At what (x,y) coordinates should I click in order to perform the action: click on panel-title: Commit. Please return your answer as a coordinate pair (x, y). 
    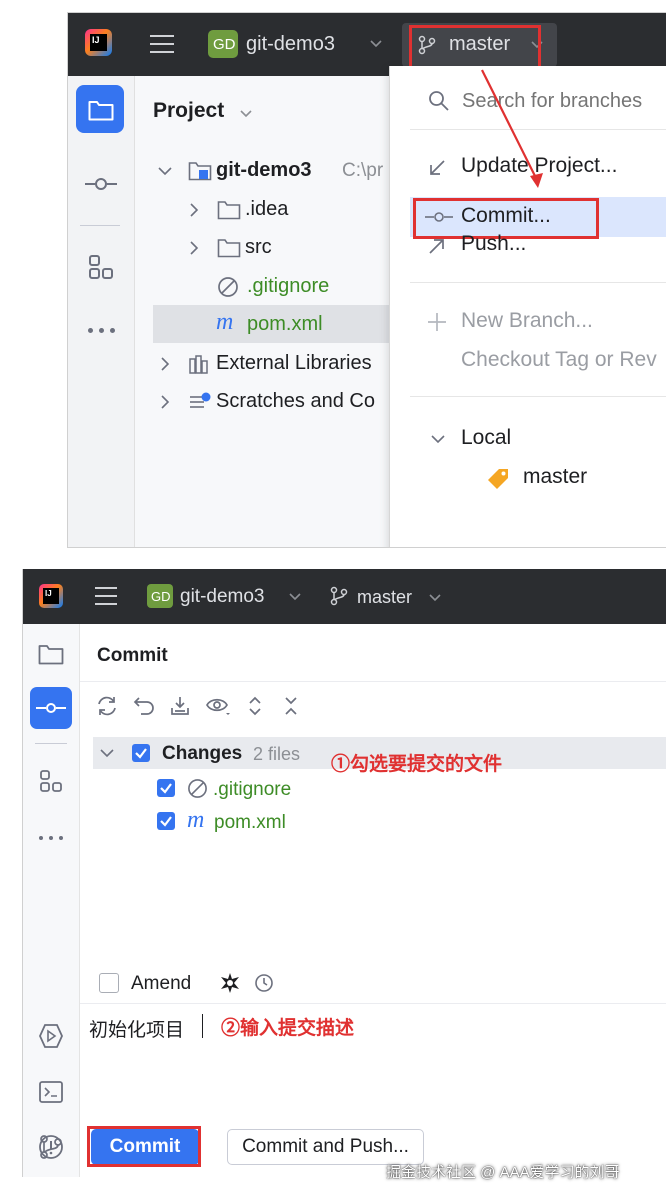
    Looking at the image, I should click on (132, 655).